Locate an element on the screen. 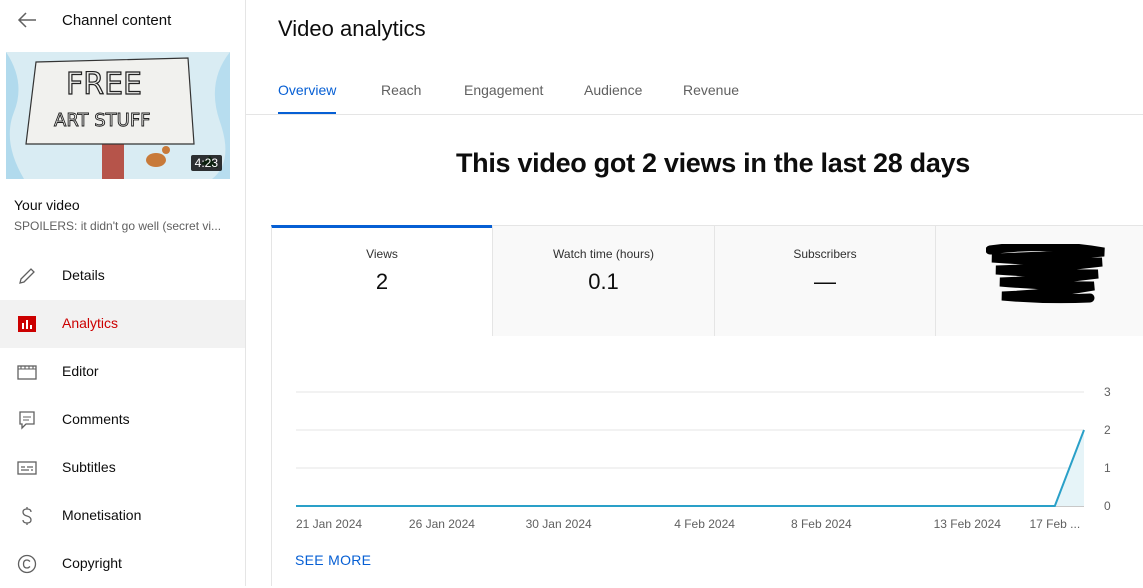  metric-label: Watch time (hours) is located at coordinates (603, 254).